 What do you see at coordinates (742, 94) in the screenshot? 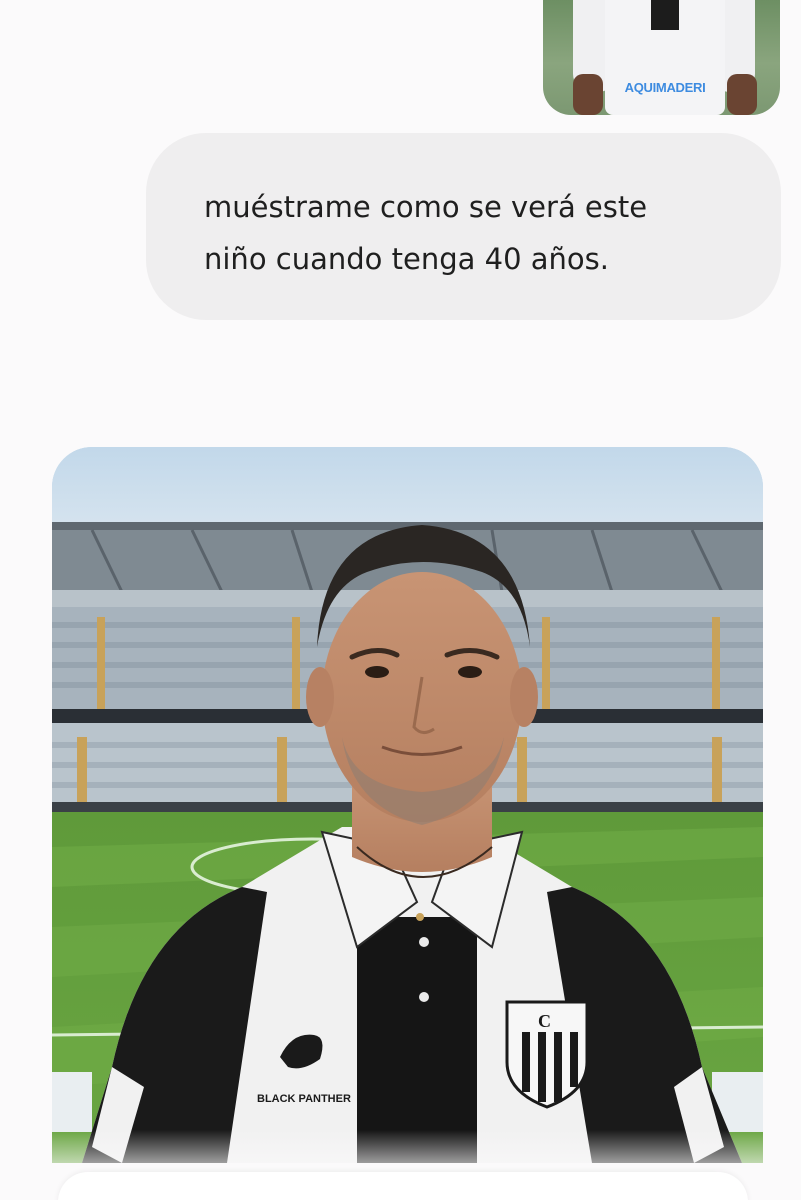
I see `photo-arm-right` at bounding box center [742, 94].